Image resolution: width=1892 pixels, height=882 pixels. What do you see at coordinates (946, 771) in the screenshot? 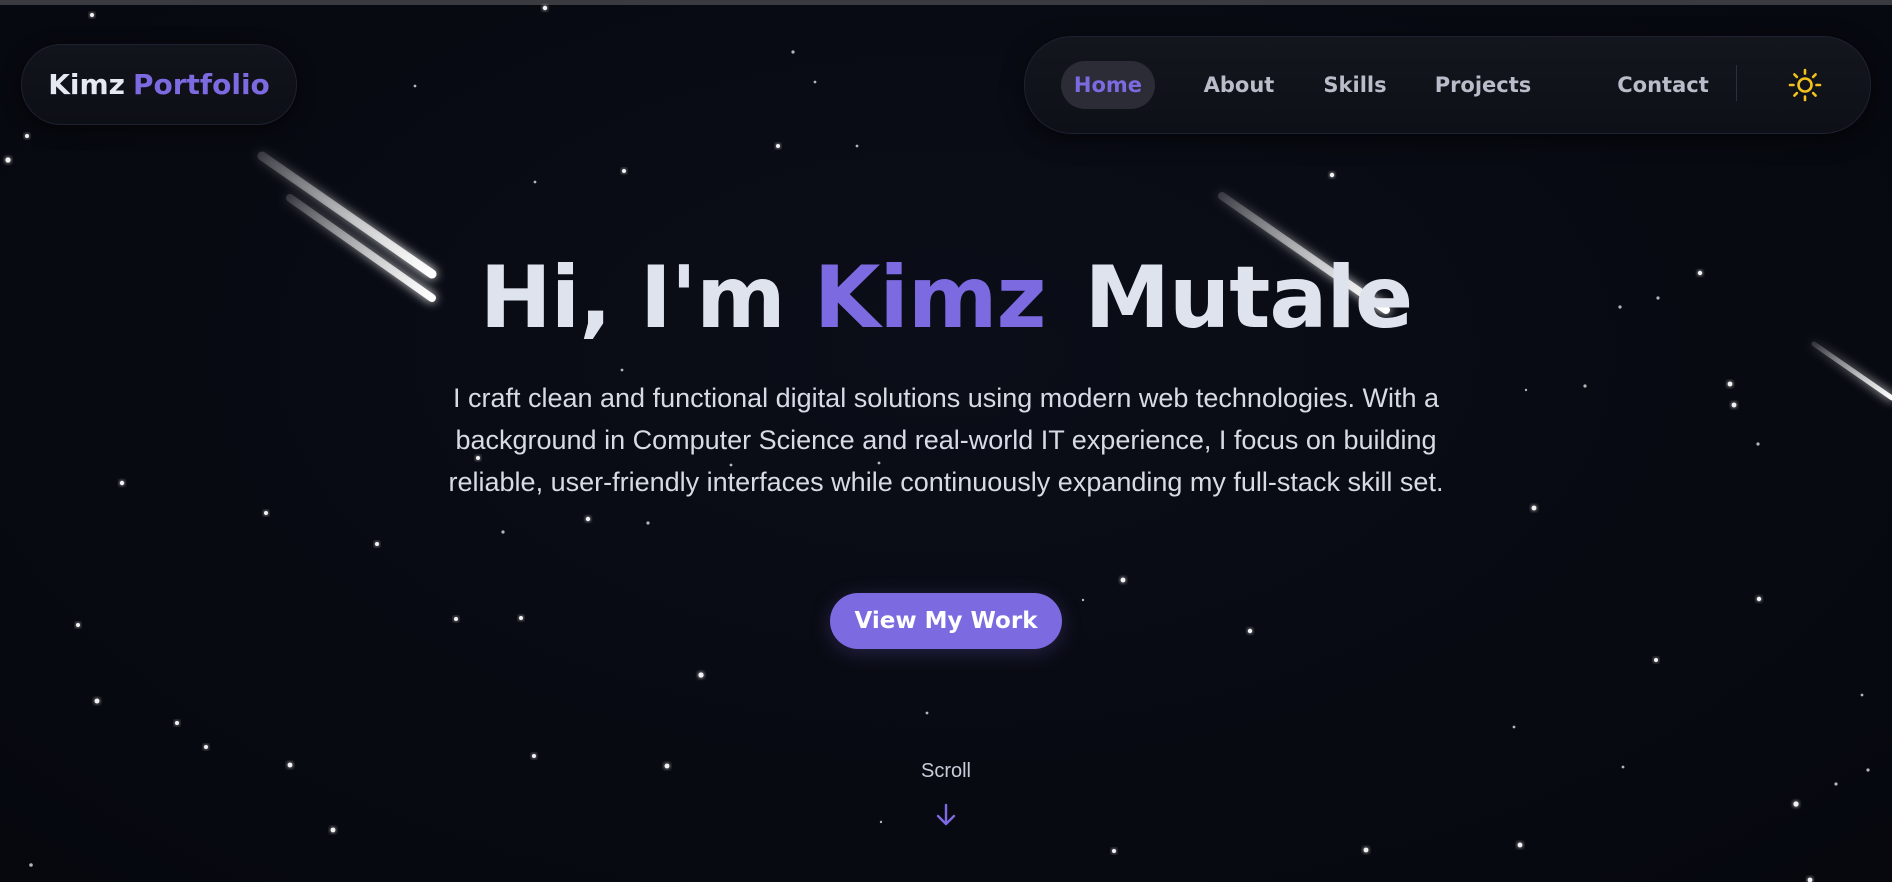
I see `scroll-label: Scroll` at bounding box center [946, 771].